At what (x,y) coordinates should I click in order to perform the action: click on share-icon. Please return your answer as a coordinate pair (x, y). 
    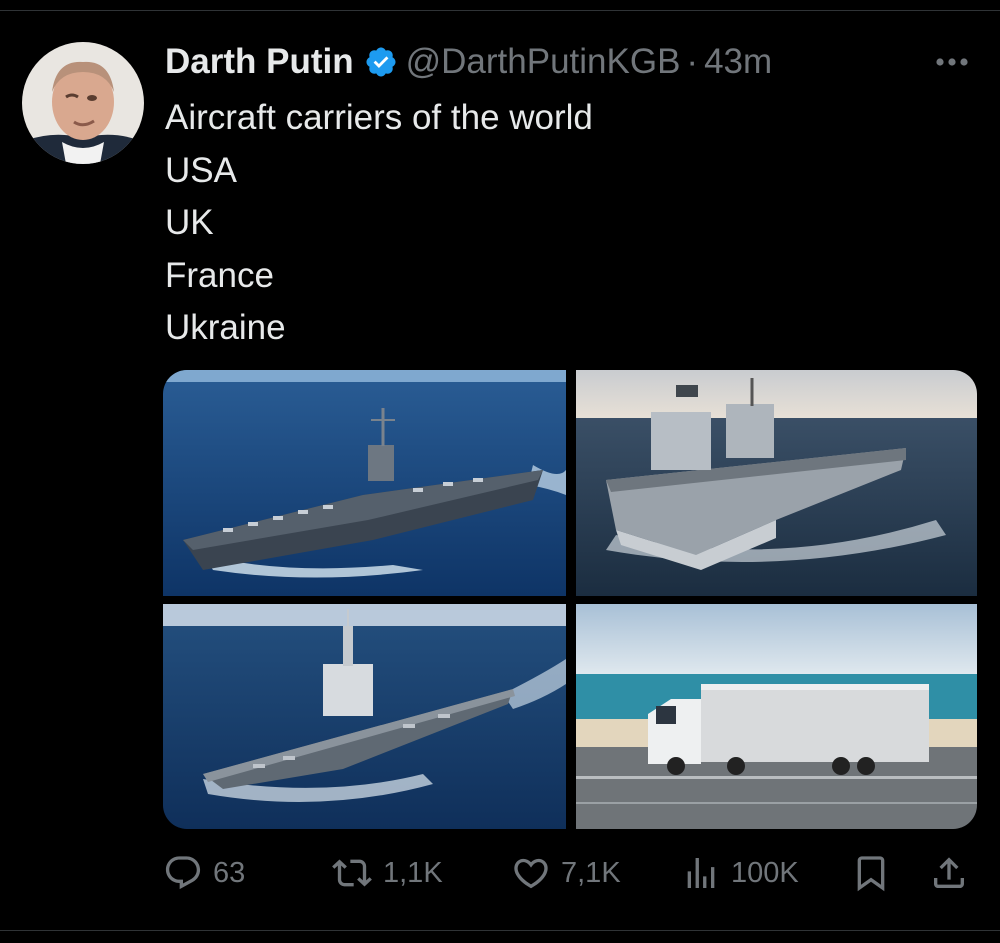
    Looking at the image, I should click on (949, 872).